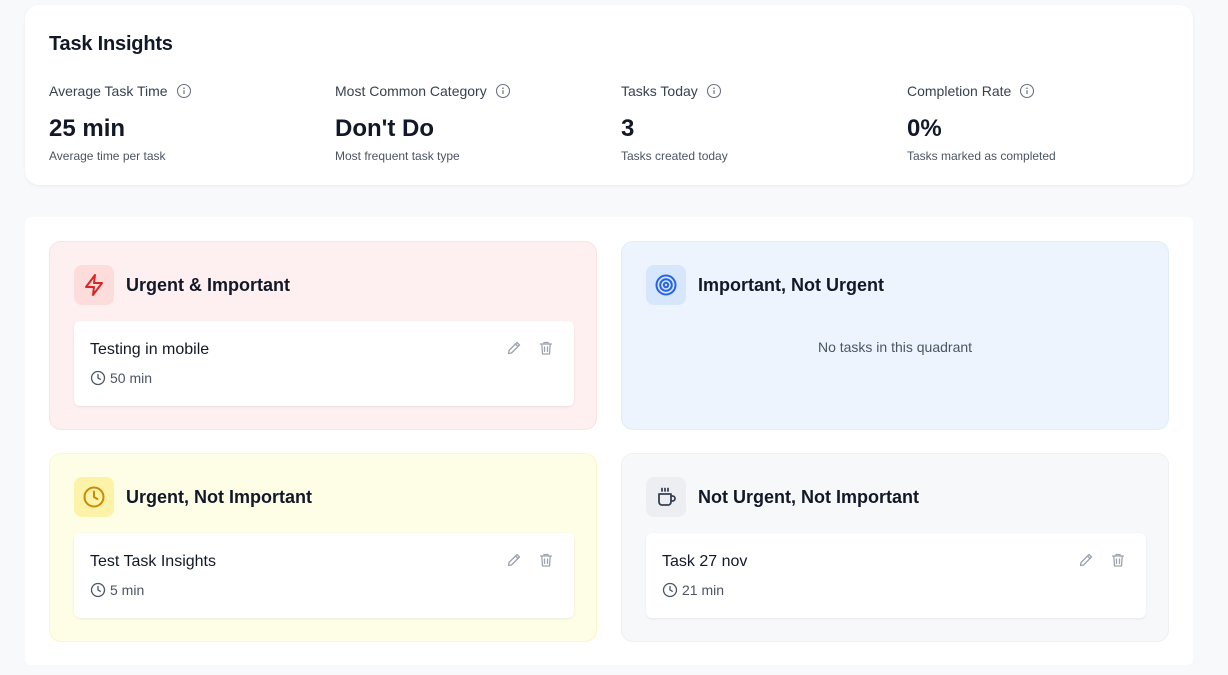 Image resolution: width=1228 pixels, height=675 pixels. I want to click on stat-label: Completion Rate, so click(959, 91).